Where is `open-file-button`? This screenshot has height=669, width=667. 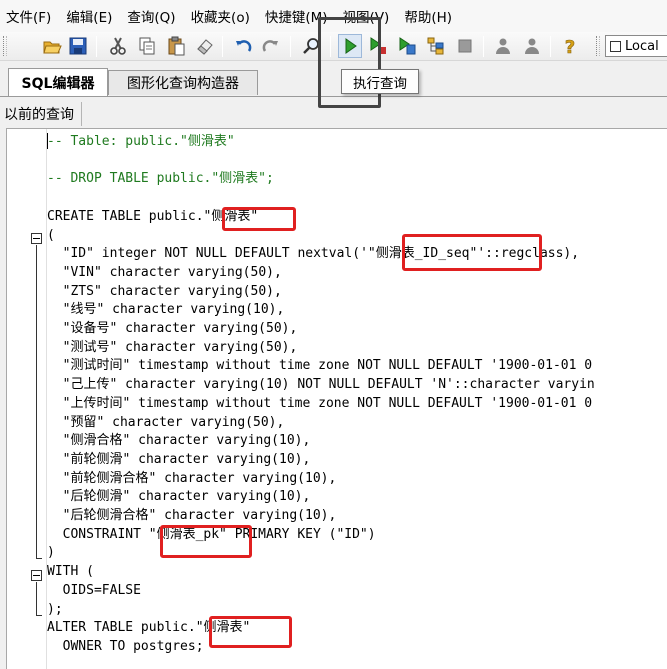
open-file-button is located at coordinates (52, 46).